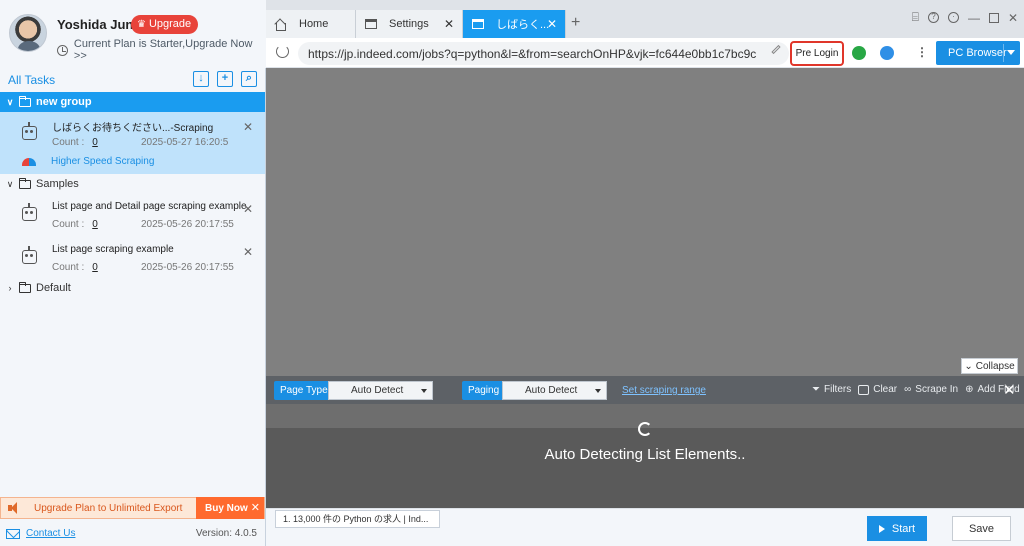 The image size is (1024, 546). Describe the element at coordinates (141, 24) in the screenshot. I see `crown-icon: ♛` at that location.